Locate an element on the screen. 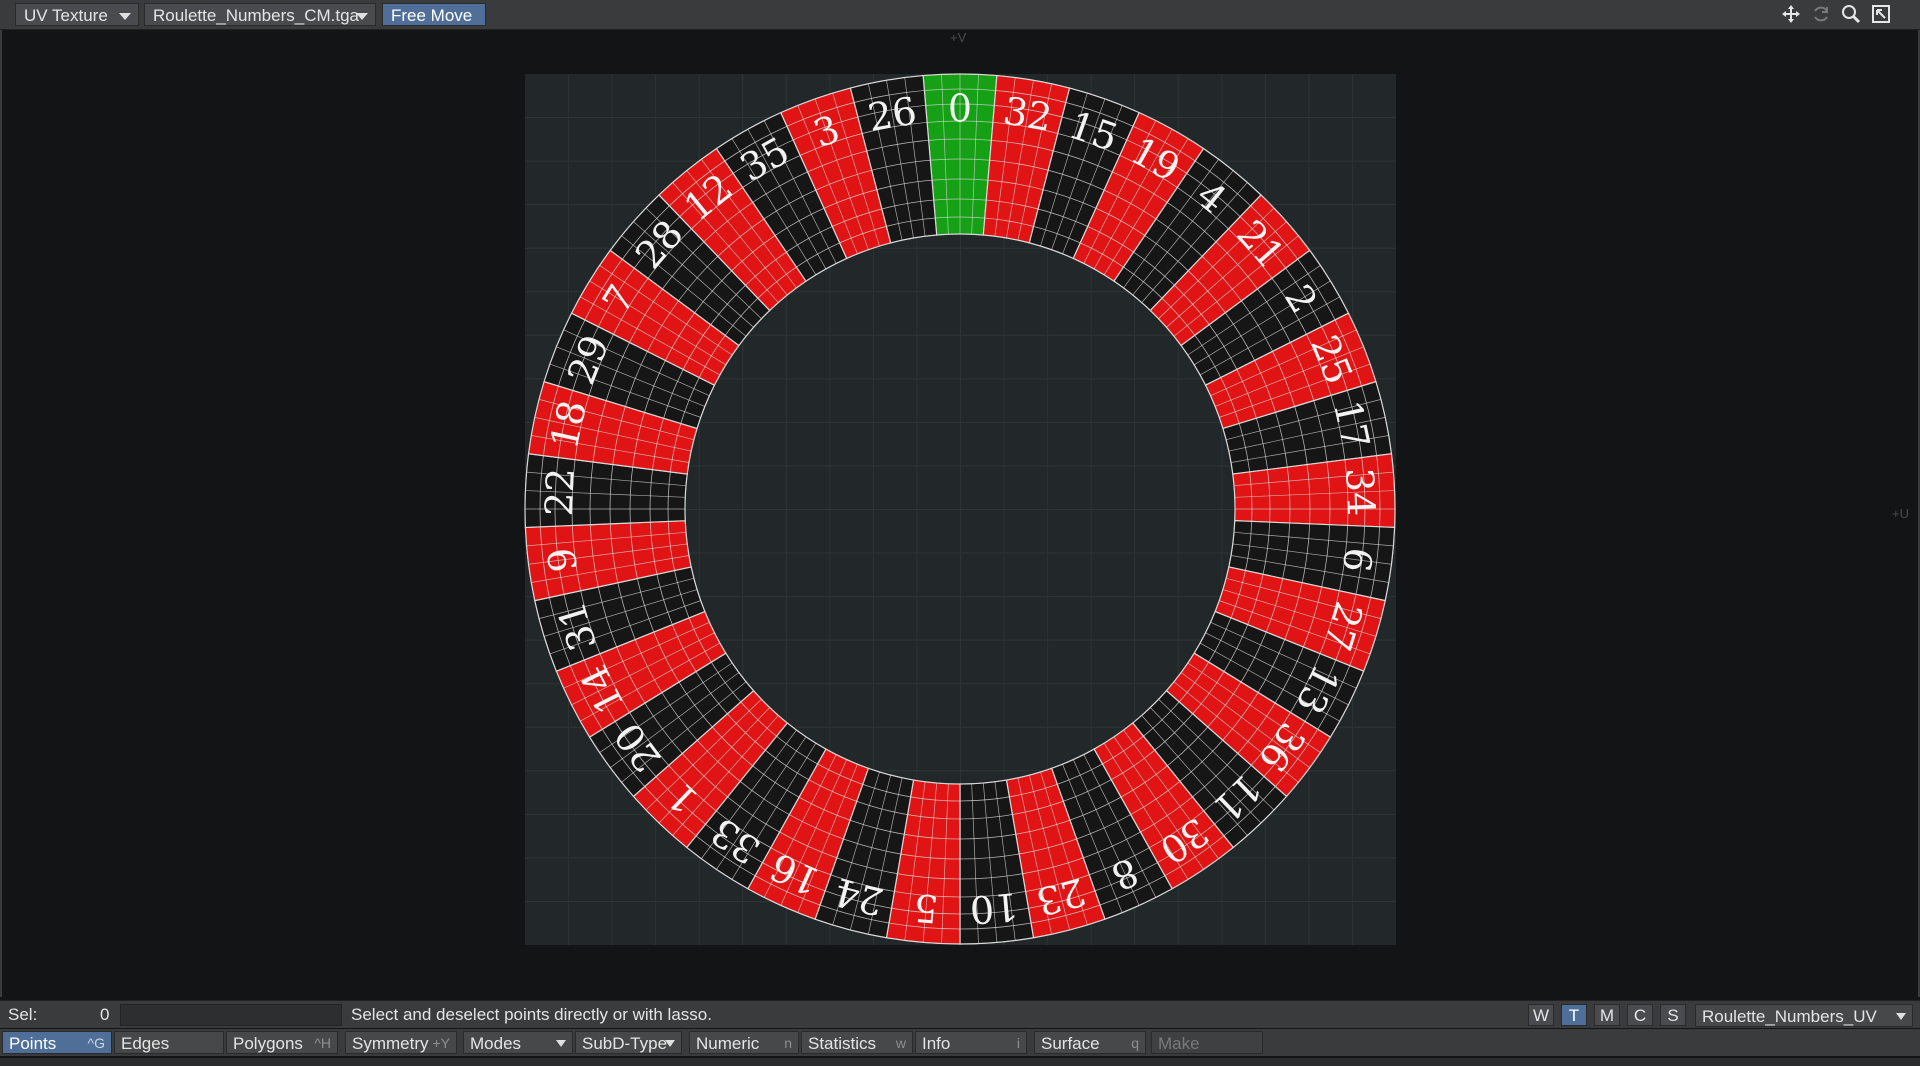 This screenshot has width=1920, height=1066. statistics-shortcut: w is located at coordinates (900, 1043).